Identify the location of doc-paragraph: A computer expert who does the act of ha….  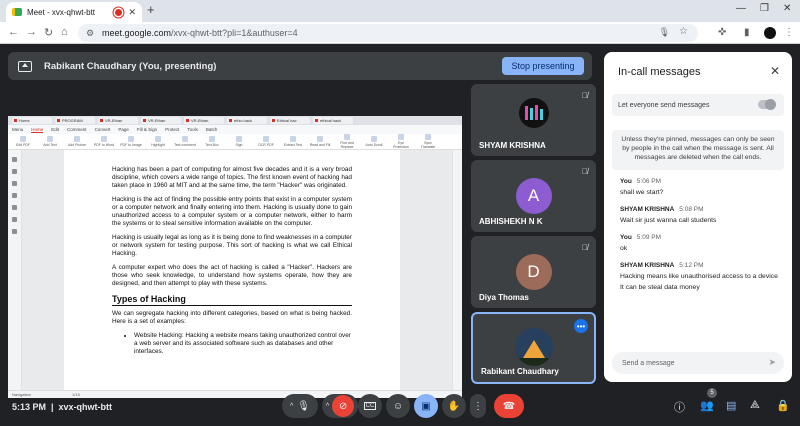
(232, 275).